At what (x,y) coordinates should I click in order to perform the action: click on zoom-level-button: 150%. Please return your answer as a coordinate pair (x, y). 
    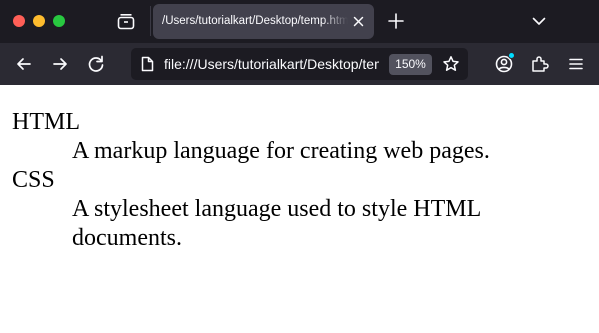
    Looking at the image, I should click on (410, 64).